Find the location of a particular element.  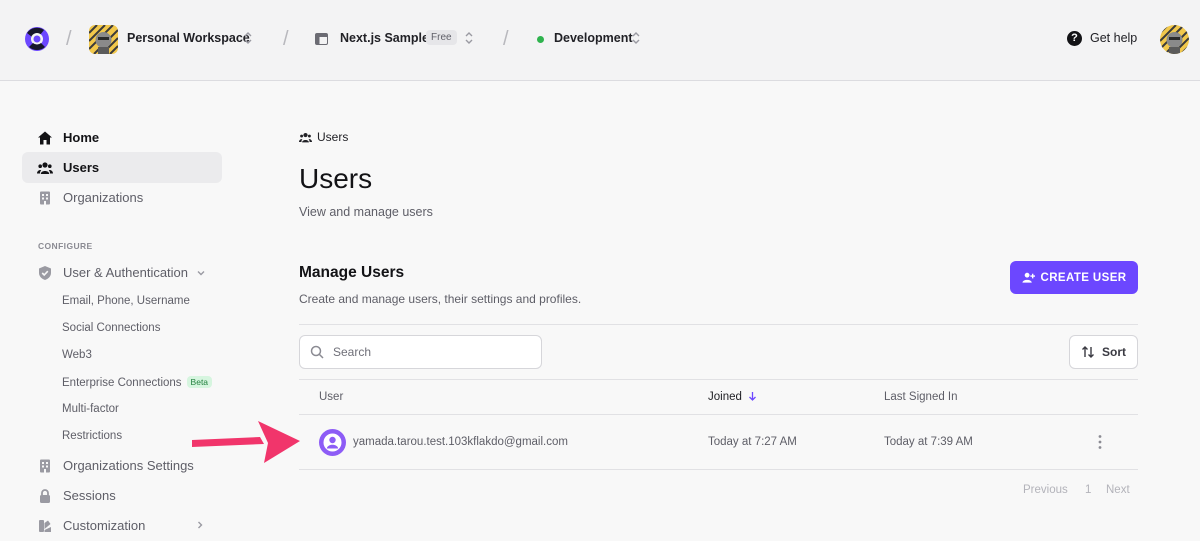

get-help-link: Get help is located at coordinates (1113, 38).